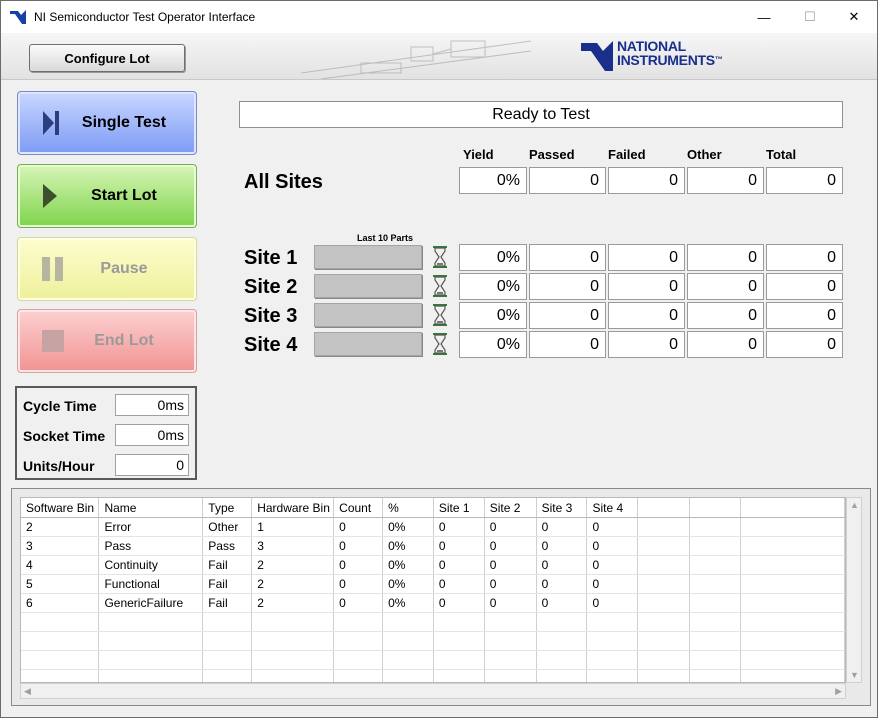 Image resolution: width=878 pixels, height=718 pixels. I want to click on table-row: 6 GenericFailure Fail 2 0 0% 0 0 0 0, so click(433, 603).